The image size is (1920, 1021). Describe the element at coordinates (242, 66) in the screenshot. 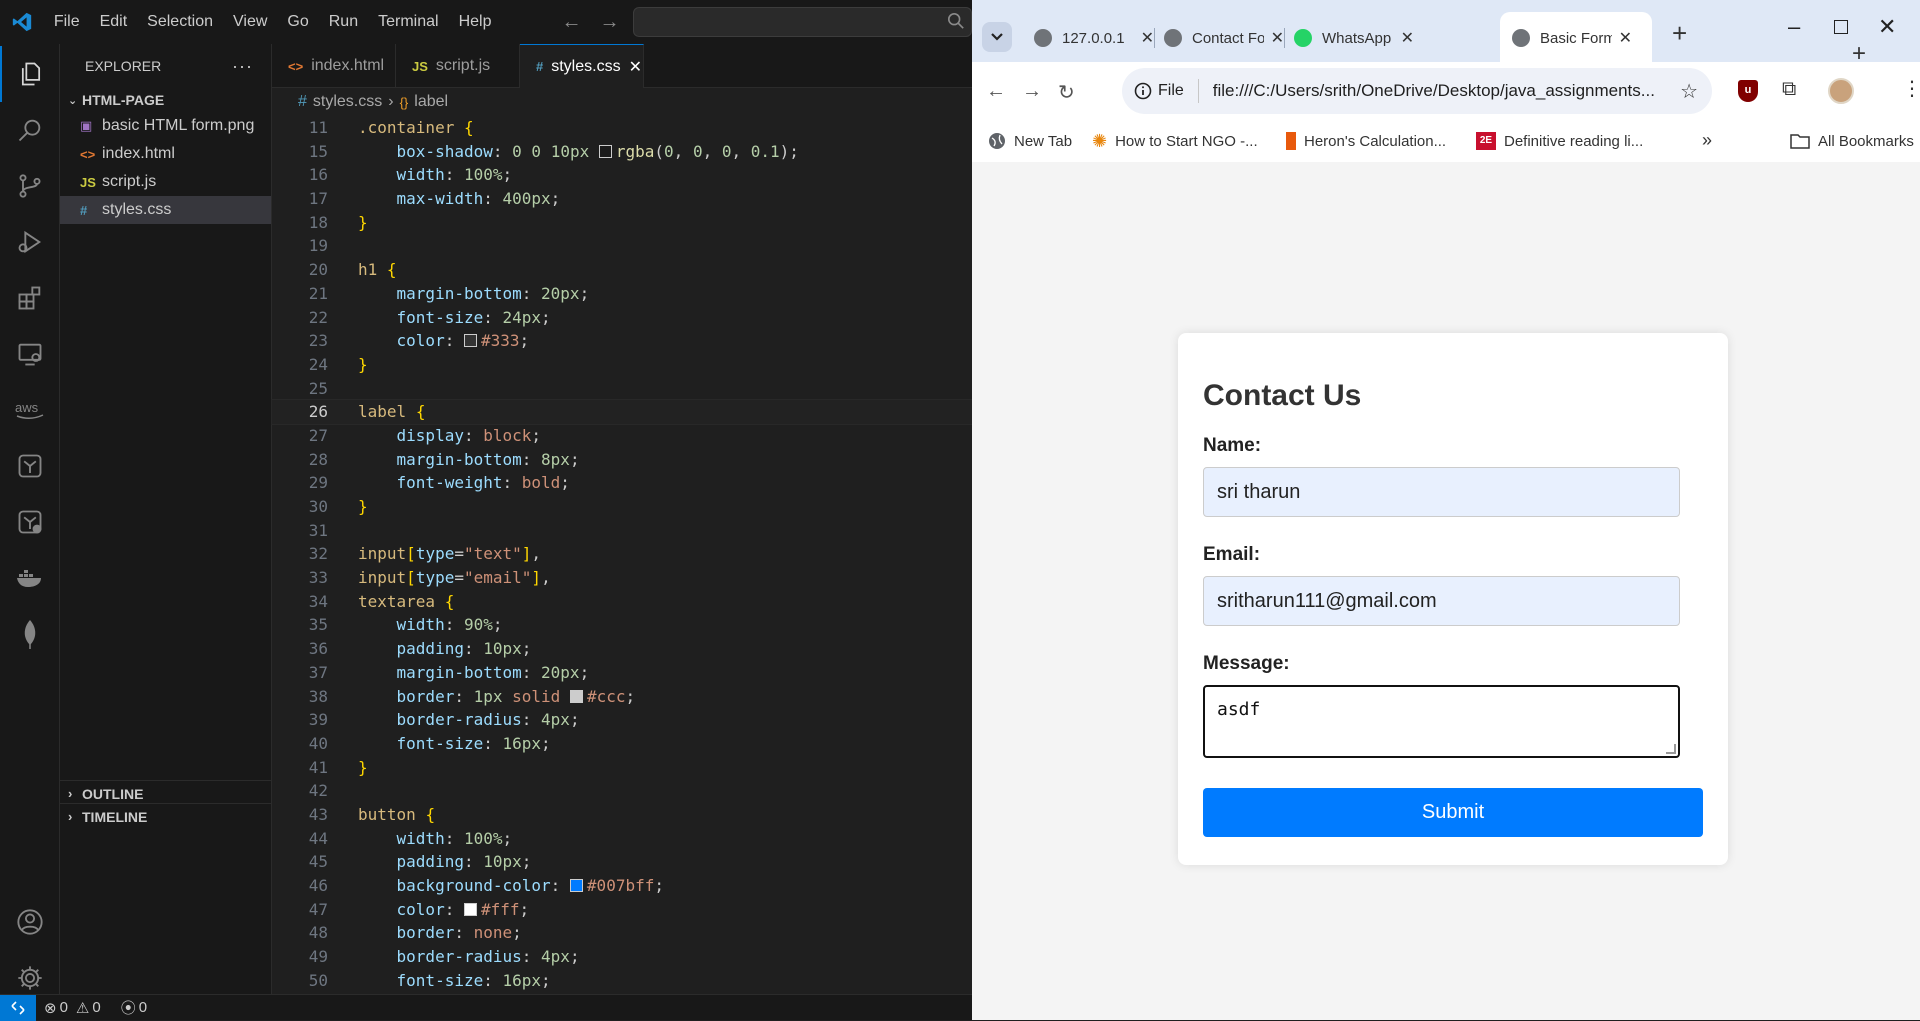

I see `more-actions-icon: ···` at that location.